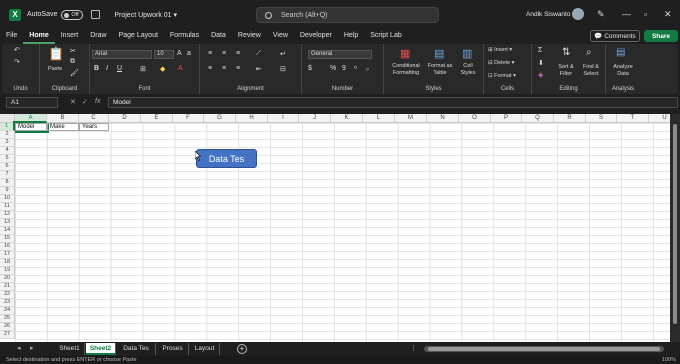 This screenshot has height=364, width=680. Describe the element at coordinates (7, 143) in the screenshot. I see `row-header-3: 3` at that location.